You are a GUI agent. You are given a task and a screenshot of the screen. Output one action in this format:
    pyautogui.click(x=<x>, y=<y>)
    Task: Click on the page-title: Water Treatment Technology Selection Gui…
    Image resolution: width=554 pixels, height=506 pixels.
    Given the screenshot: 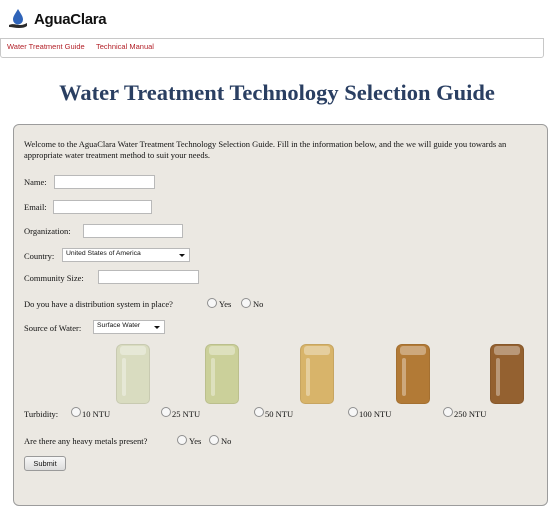 What is the action you would take?
    pyautogui.click(x=277, y=92)
    